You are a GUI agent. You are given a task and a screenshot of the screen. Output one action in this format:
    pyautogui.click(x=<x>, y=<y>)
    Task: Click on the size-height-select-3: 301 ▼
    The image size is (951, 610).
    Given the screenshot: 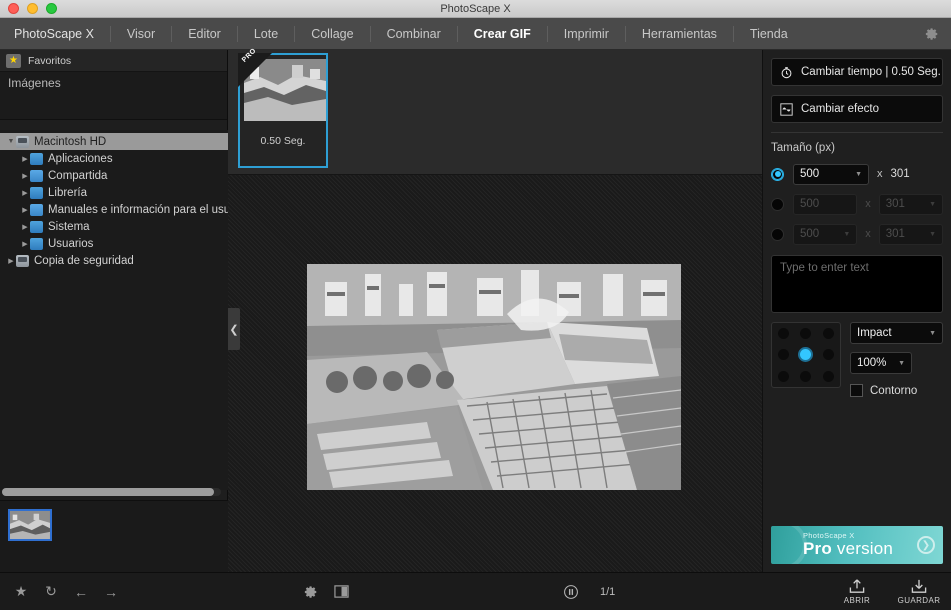 What is the action you would take?
    pyautogui.click(x=910, y=234)
    